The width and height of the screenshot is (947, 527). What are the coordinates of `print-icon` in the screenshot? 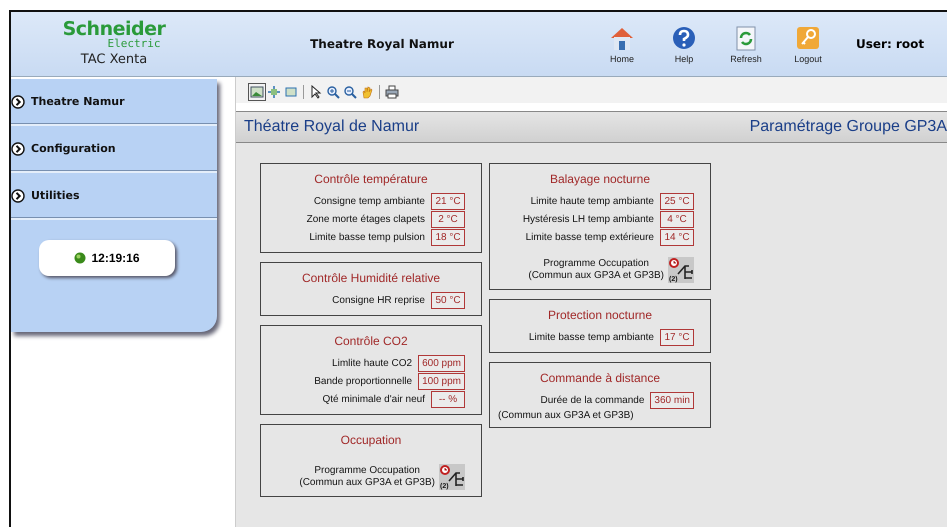 It's located at (392, 92).